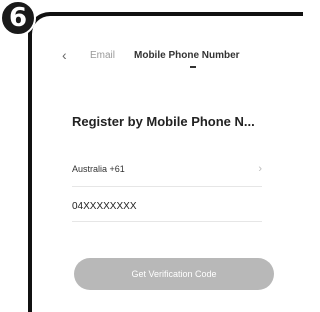 The width and height of the screenshot is (320, 312). I want to click on chevron-right-icon: ›, so click(260, 169).